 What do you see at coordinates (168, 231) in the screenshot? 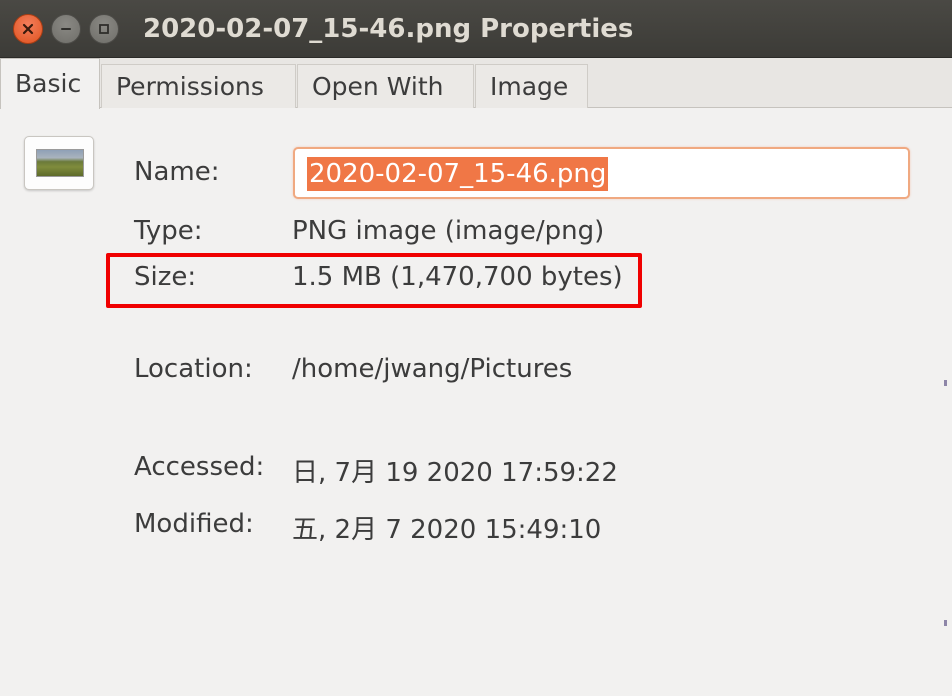
I see `type-label: Type:` at bounding box center [168, 231].